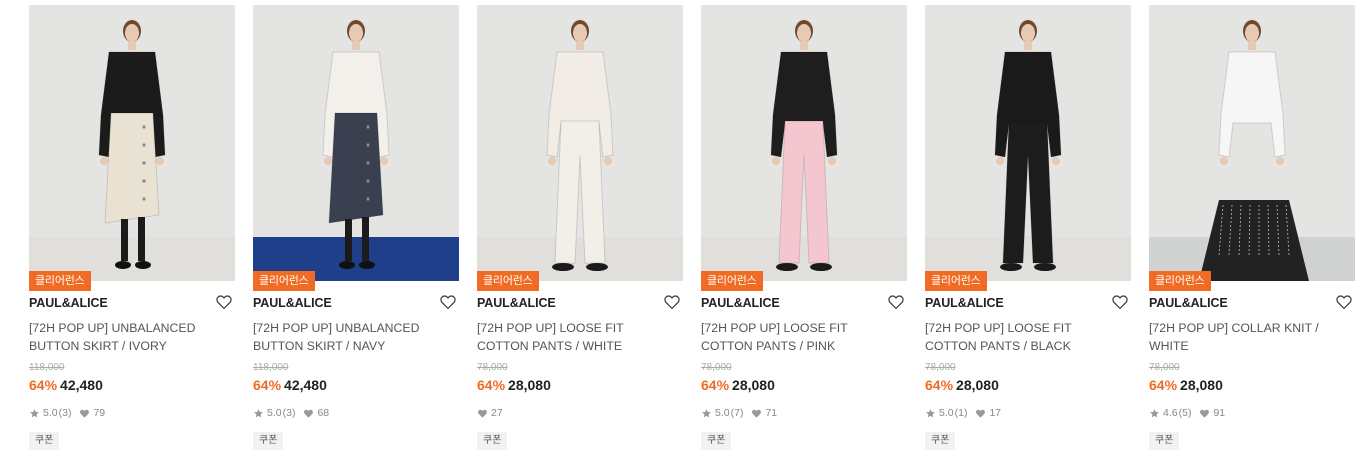 This screenshot has height=467, width=1362. Describe the element at coordinates (1252, 104) in the screenshot. I see `model-top` at that location.